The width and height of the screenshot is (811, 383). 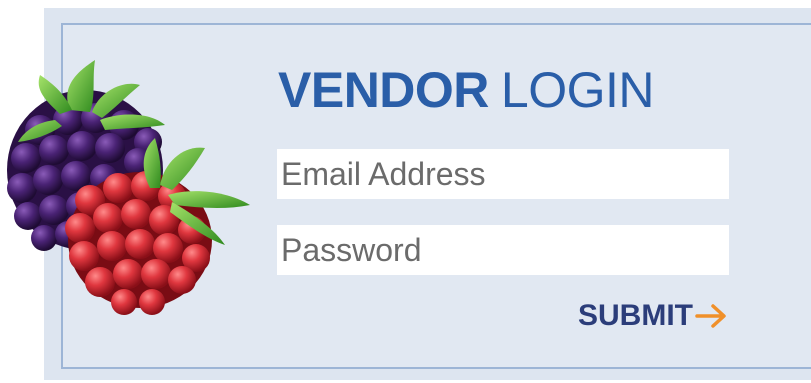 I want to click on title-login: LOGIN, so click(x=577, y=90).